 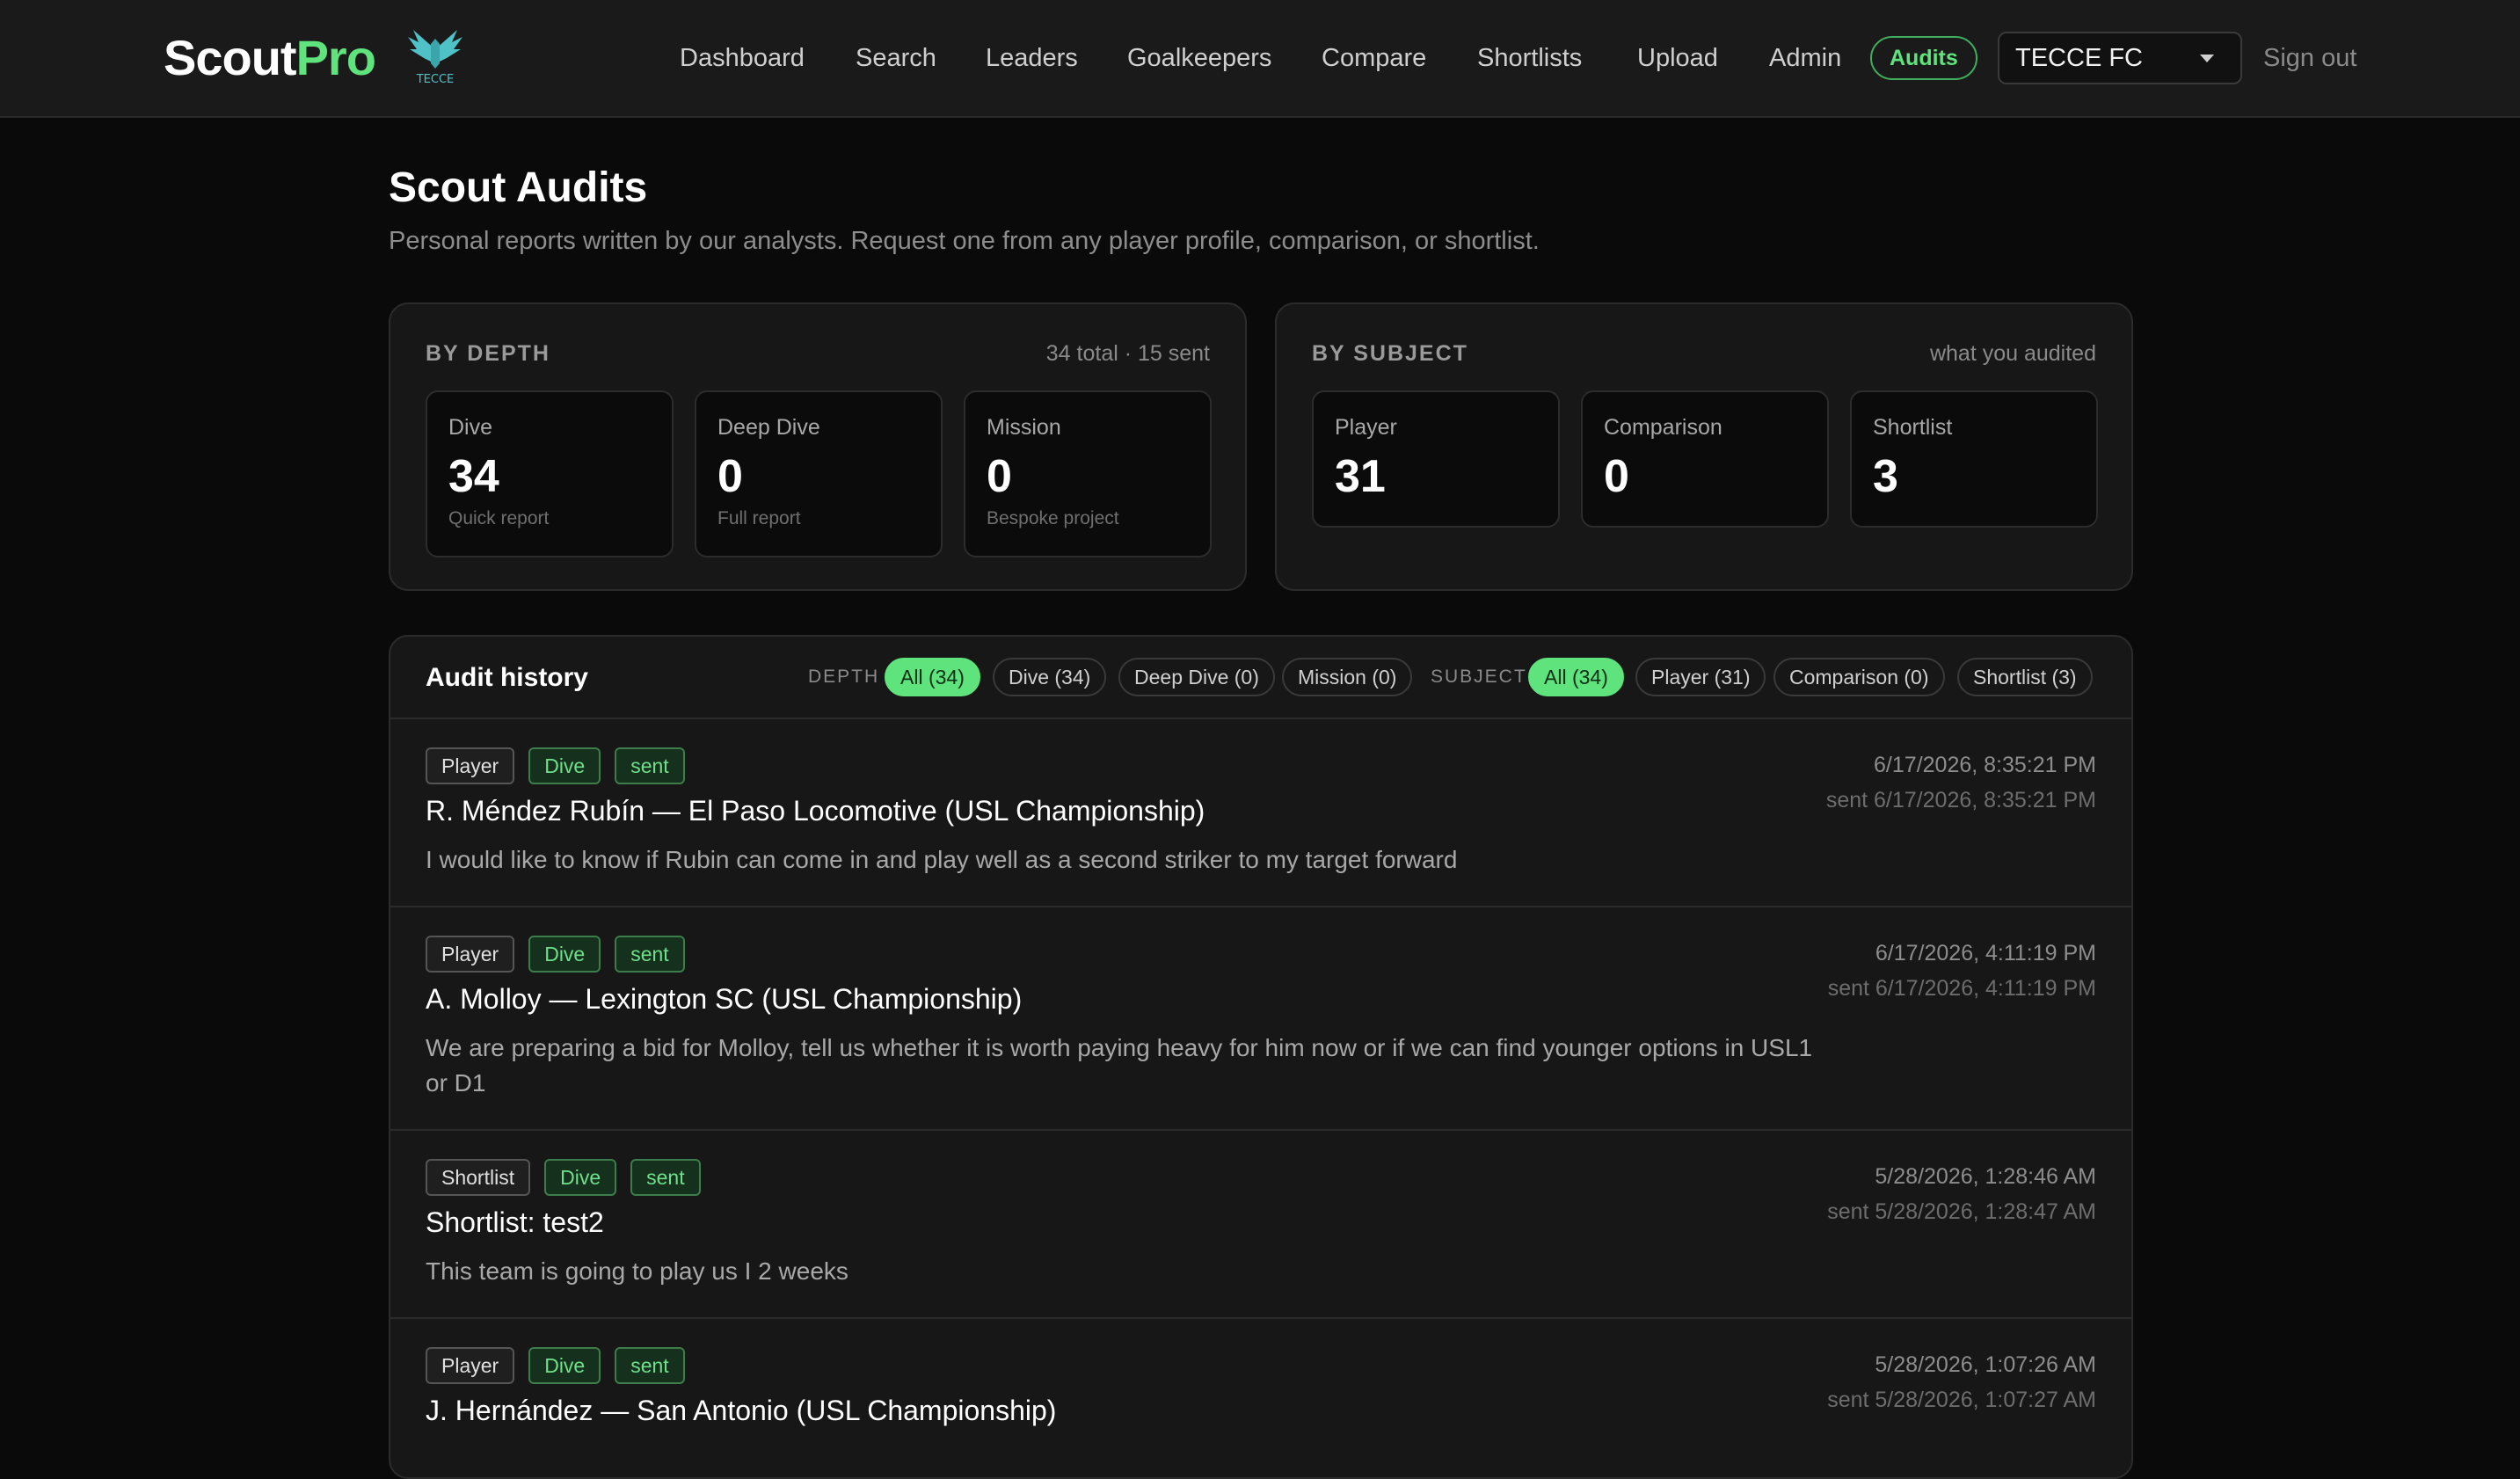 I want to click on created-date: 5/28/2026, 1:28:46 AM, so click(x=1985, y=1176).